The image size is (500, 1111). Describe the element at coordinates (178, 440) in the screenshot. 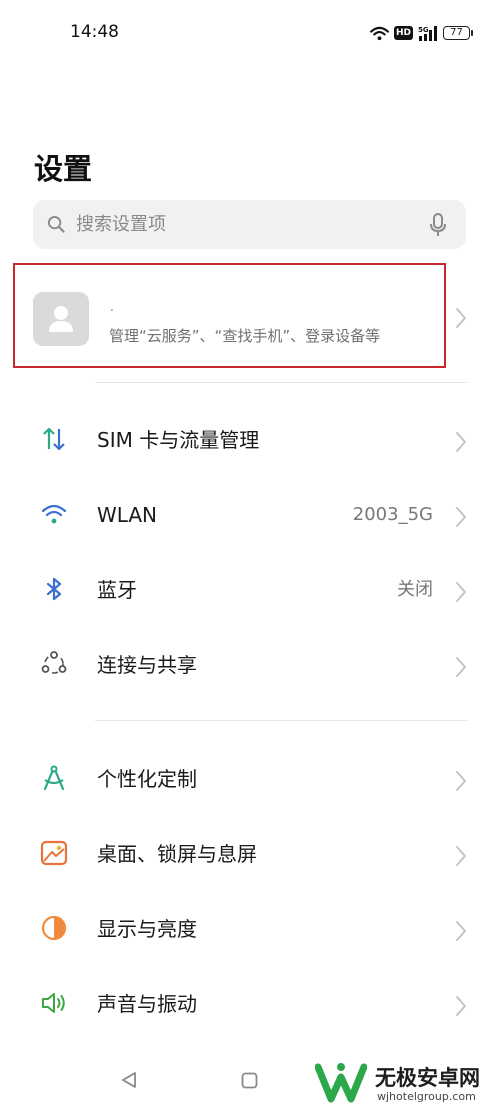

I see `settings-item-label: SIM 卡与流量管理` at that location.